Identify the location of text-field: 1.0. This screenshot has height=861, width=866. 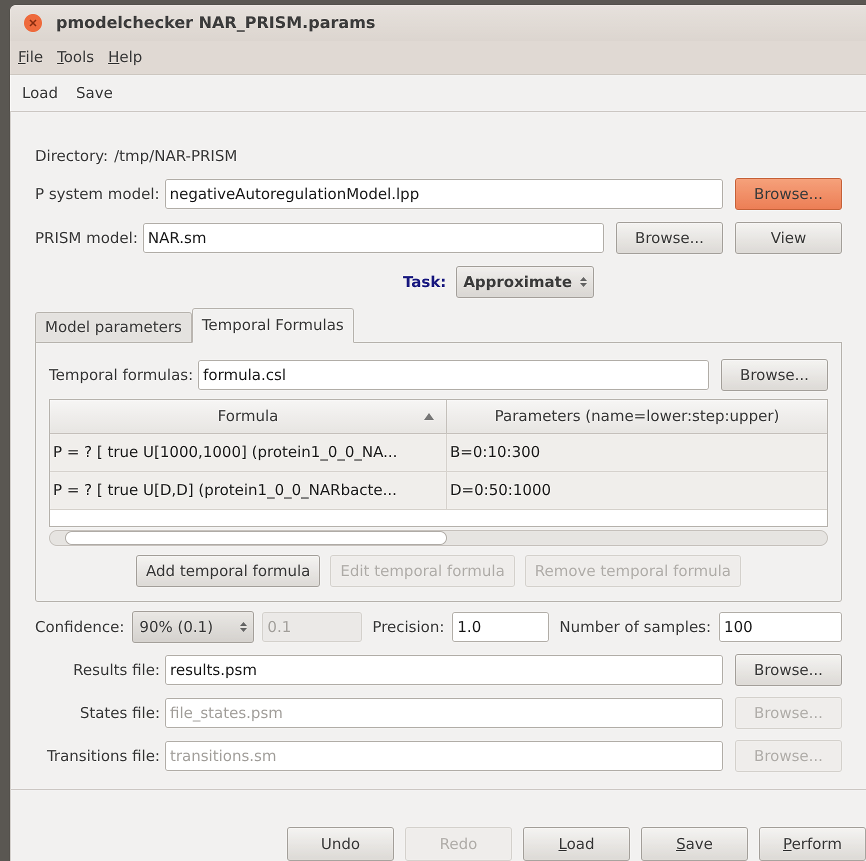
(501, 627).